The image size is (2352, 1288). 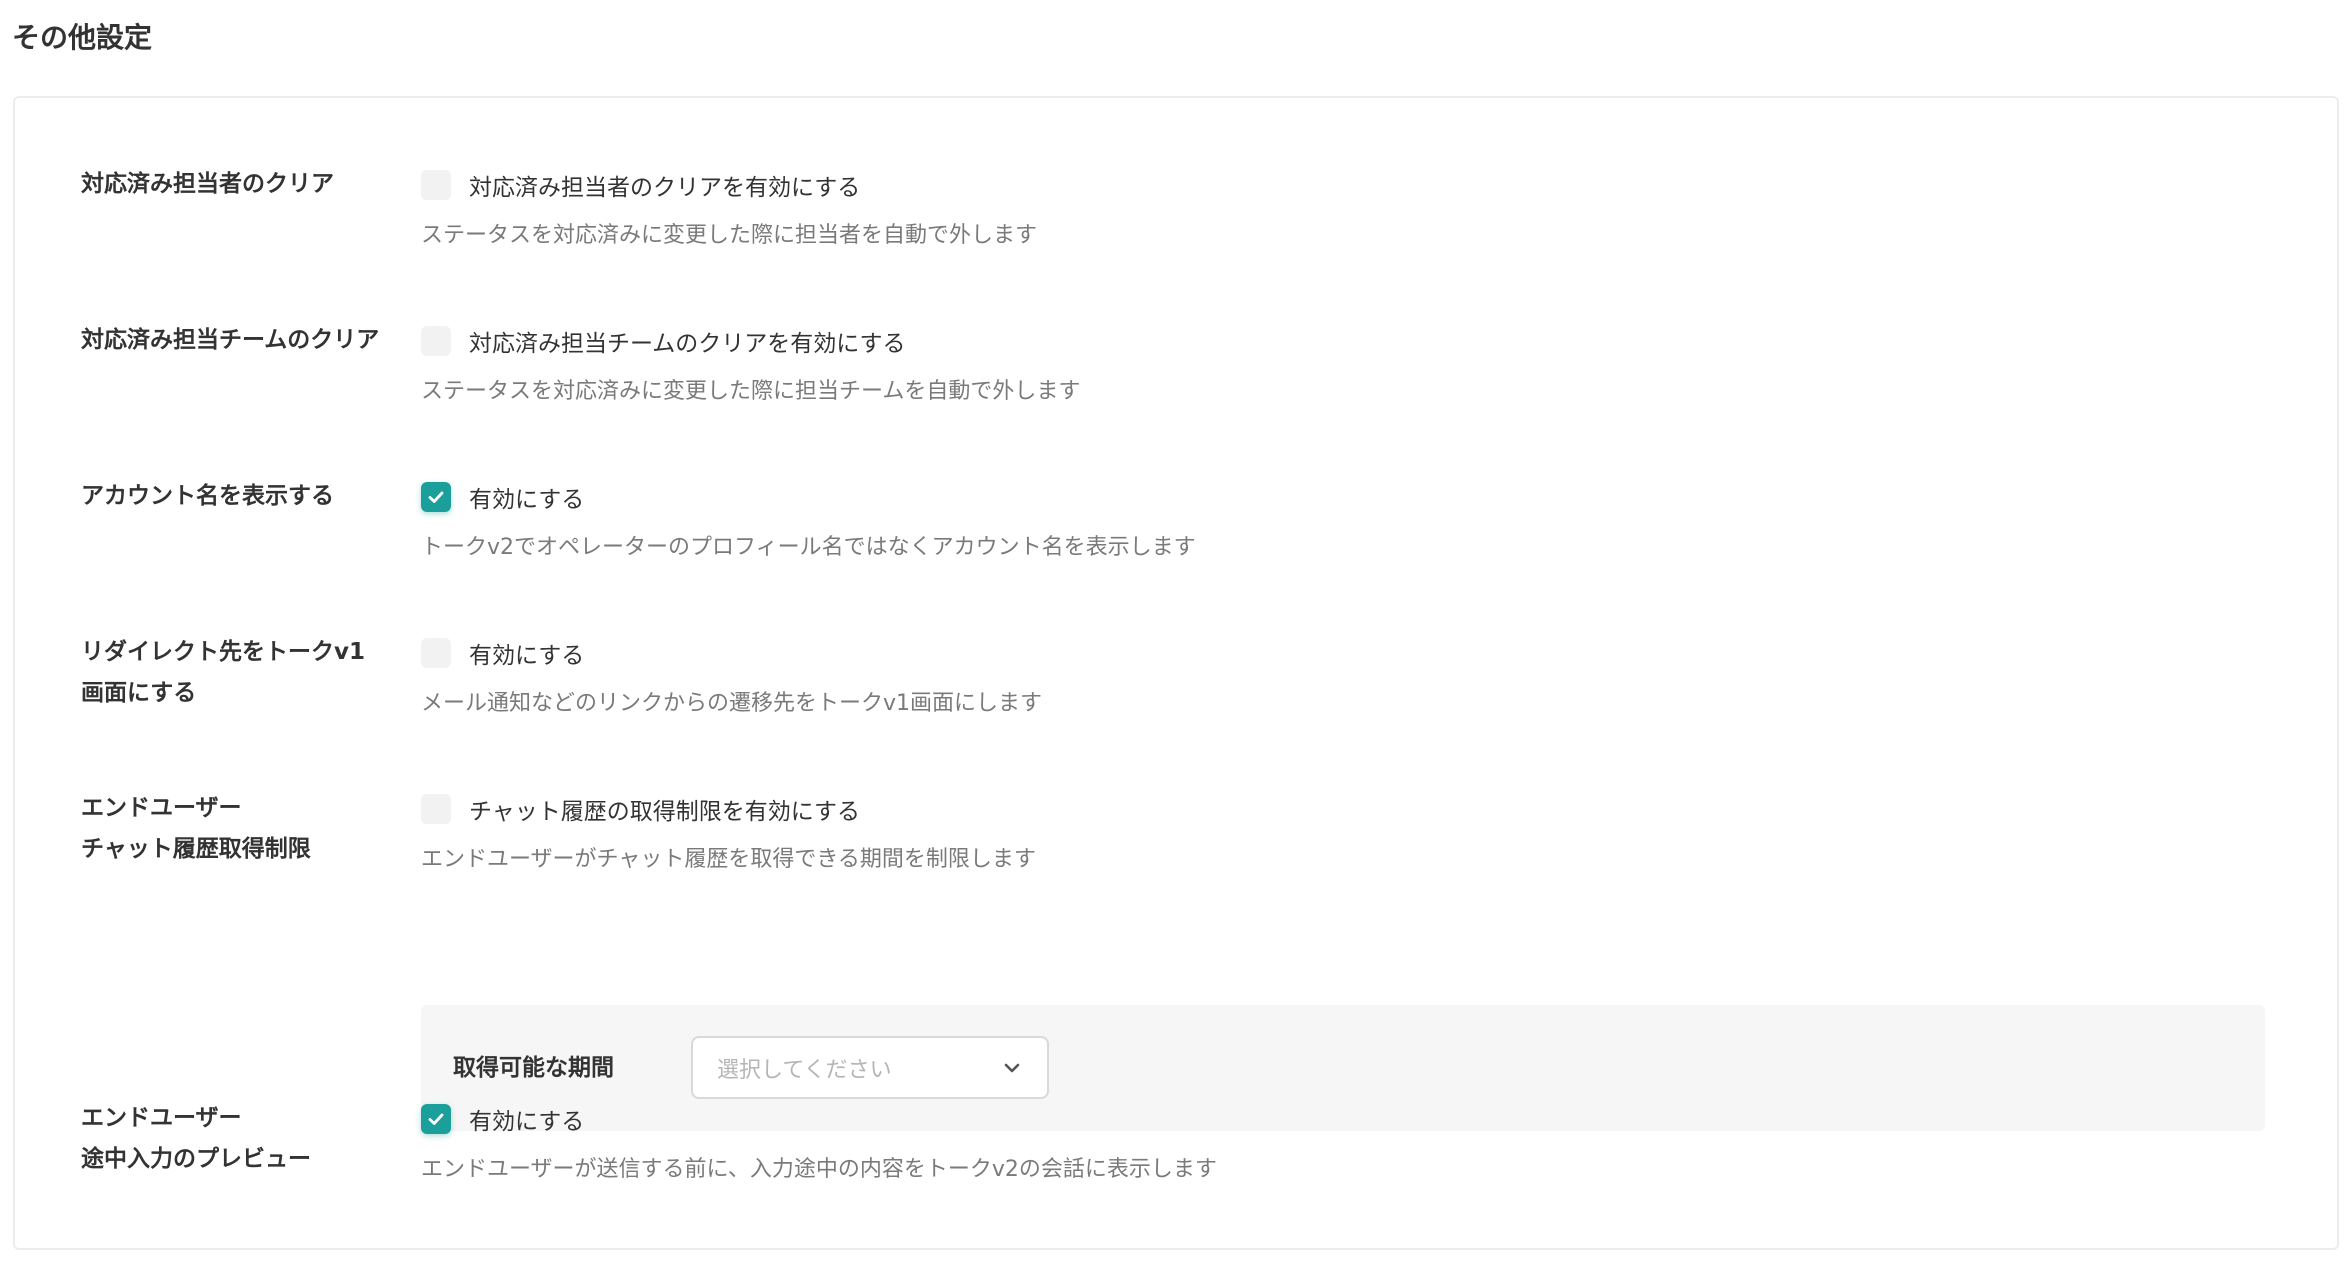 What do you see at coordinates (436, 184) in the screenshot?
I see `clear-assignee-checkbox` at bounding box center [436, 184].